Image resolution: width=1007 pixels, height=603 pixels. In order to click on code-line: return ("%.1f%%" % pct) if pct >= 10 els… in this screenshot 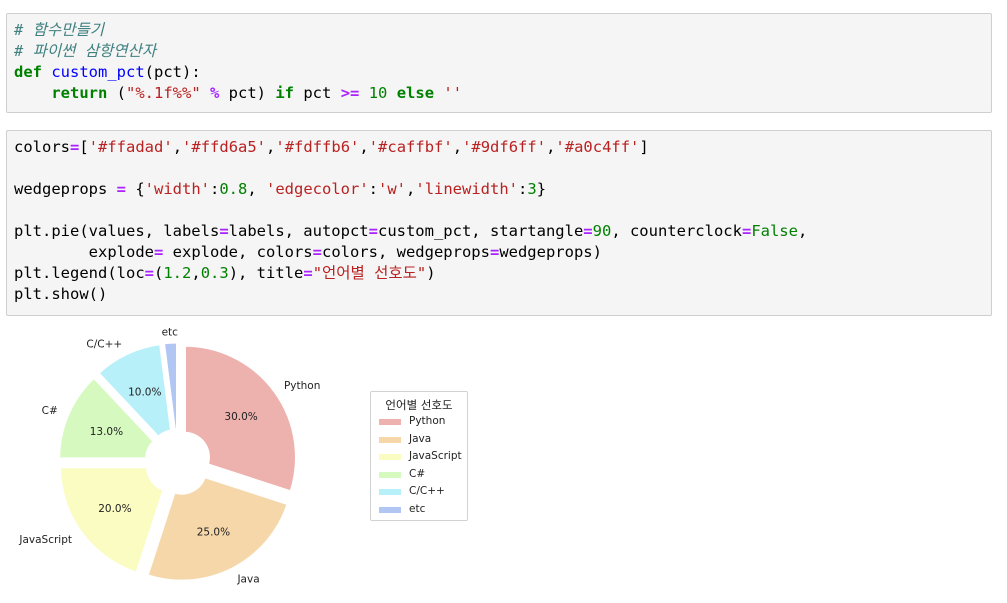, I will do `click(499, 93)`.